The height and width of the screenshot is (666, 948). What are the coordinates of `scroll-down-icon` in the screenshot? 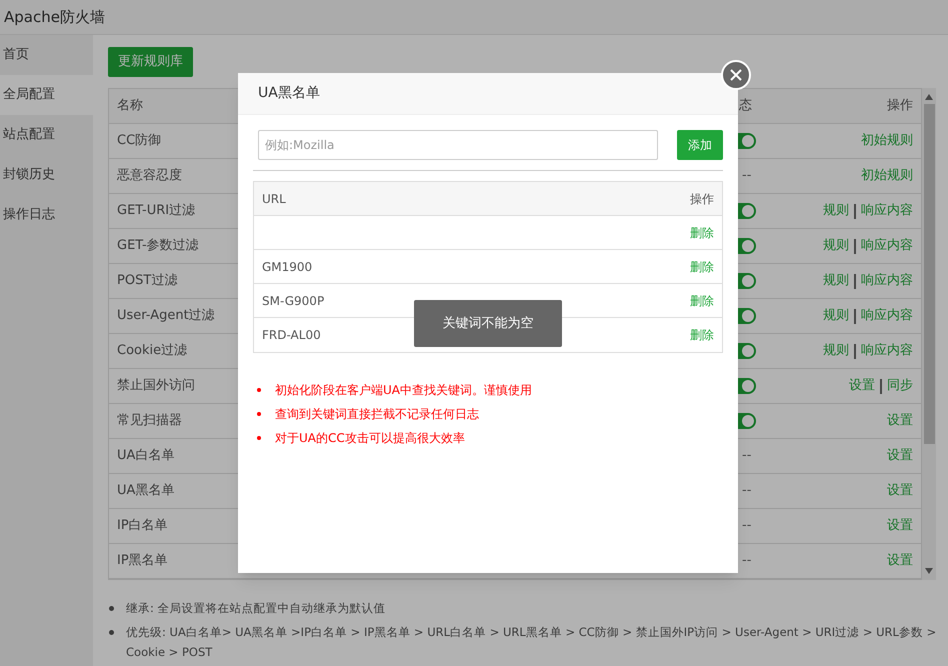 It's located at (929, 571).